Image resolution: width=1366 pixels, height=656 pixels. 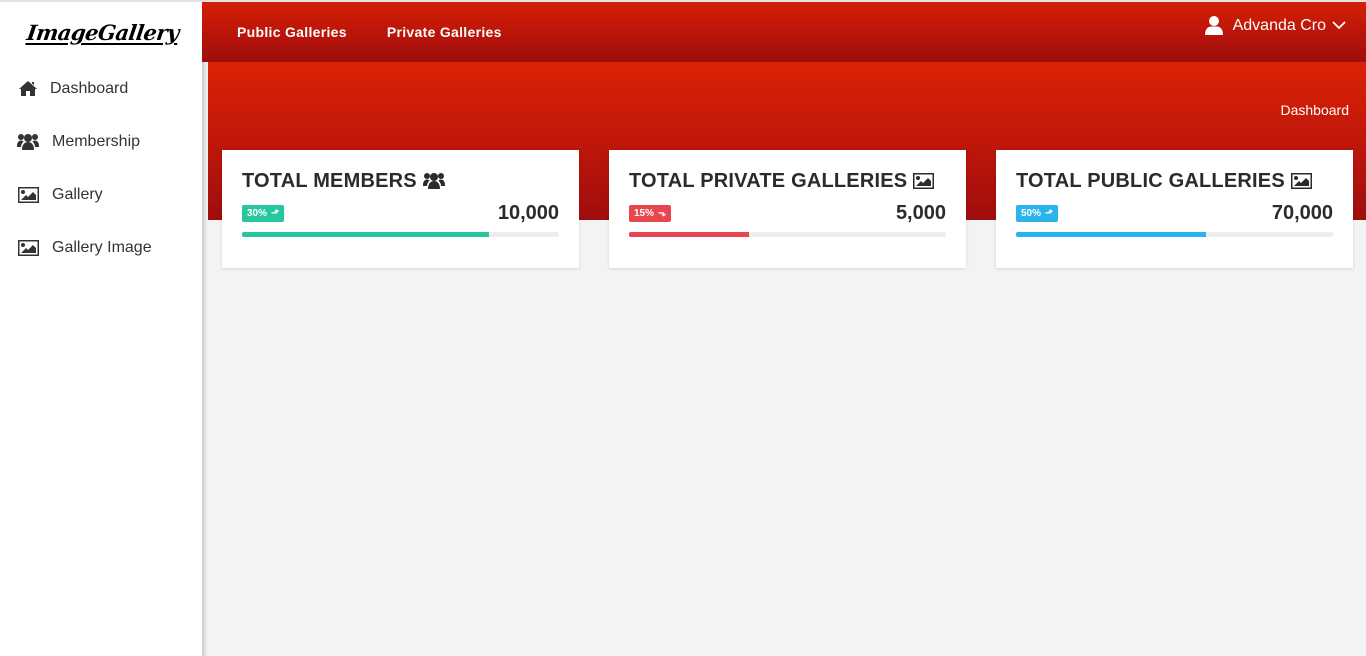 I want to click on card-value: 70,000, so click(x=1302, y=212).